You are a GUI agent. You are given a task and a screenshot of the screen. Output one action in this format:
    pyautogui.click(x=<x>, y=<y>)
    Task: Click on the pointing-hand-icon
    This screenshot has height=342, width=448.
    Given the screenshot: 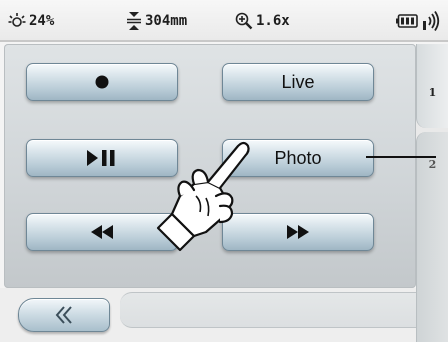 What is the action you would take?
    pyautogui.click(x=203, y=196)
    